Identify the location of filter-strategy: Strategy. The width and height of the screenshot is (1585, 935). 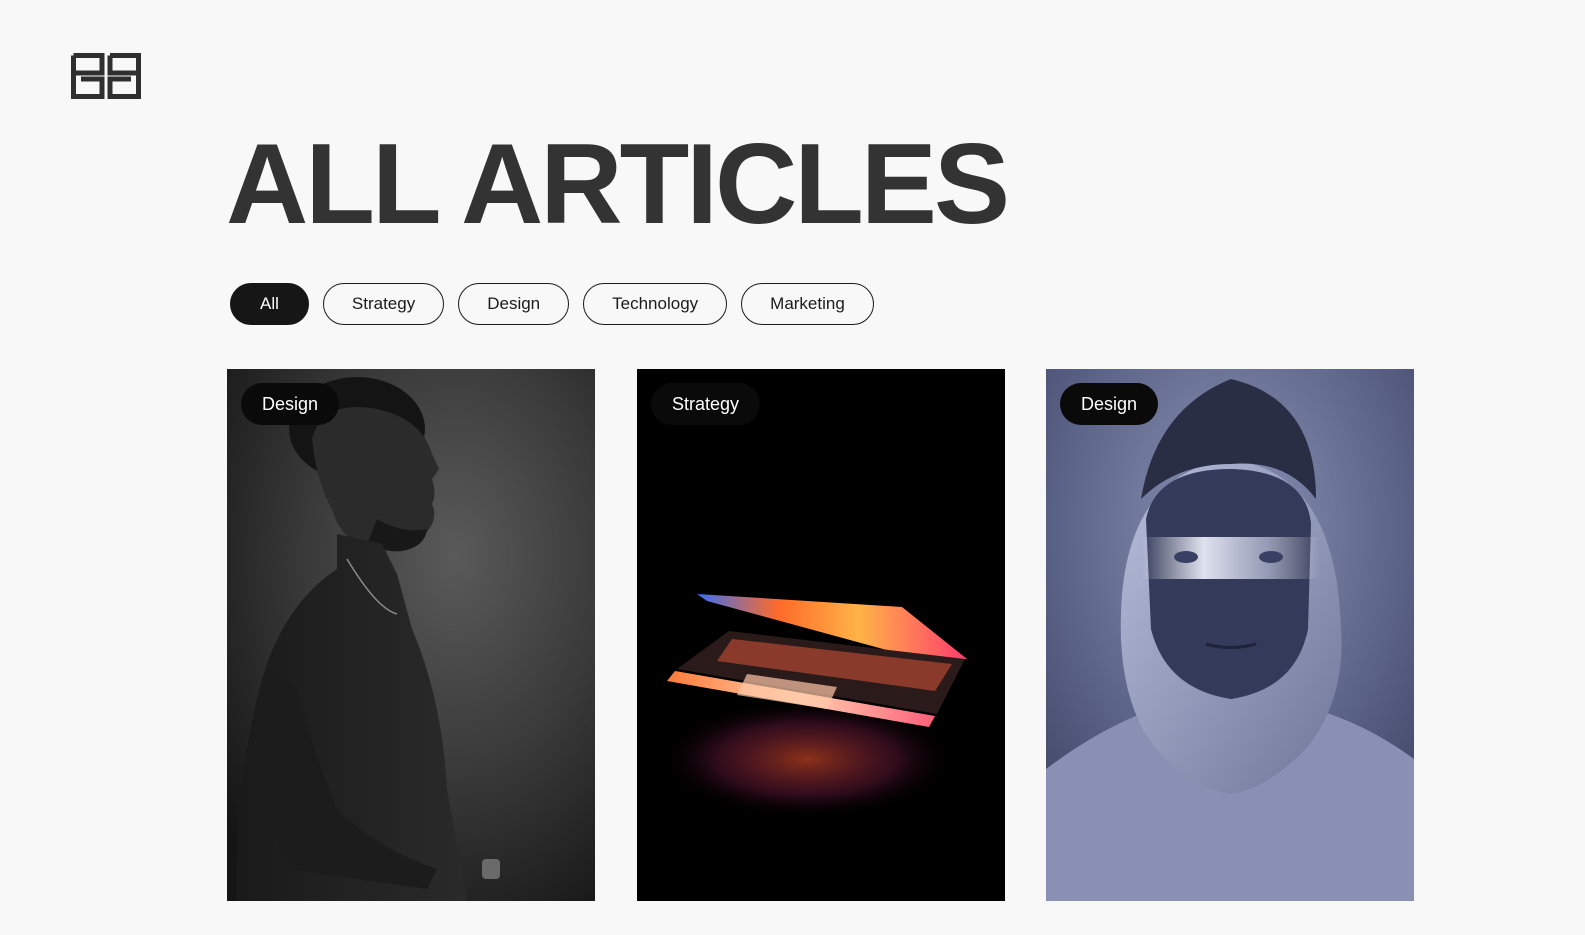
(383, 304).